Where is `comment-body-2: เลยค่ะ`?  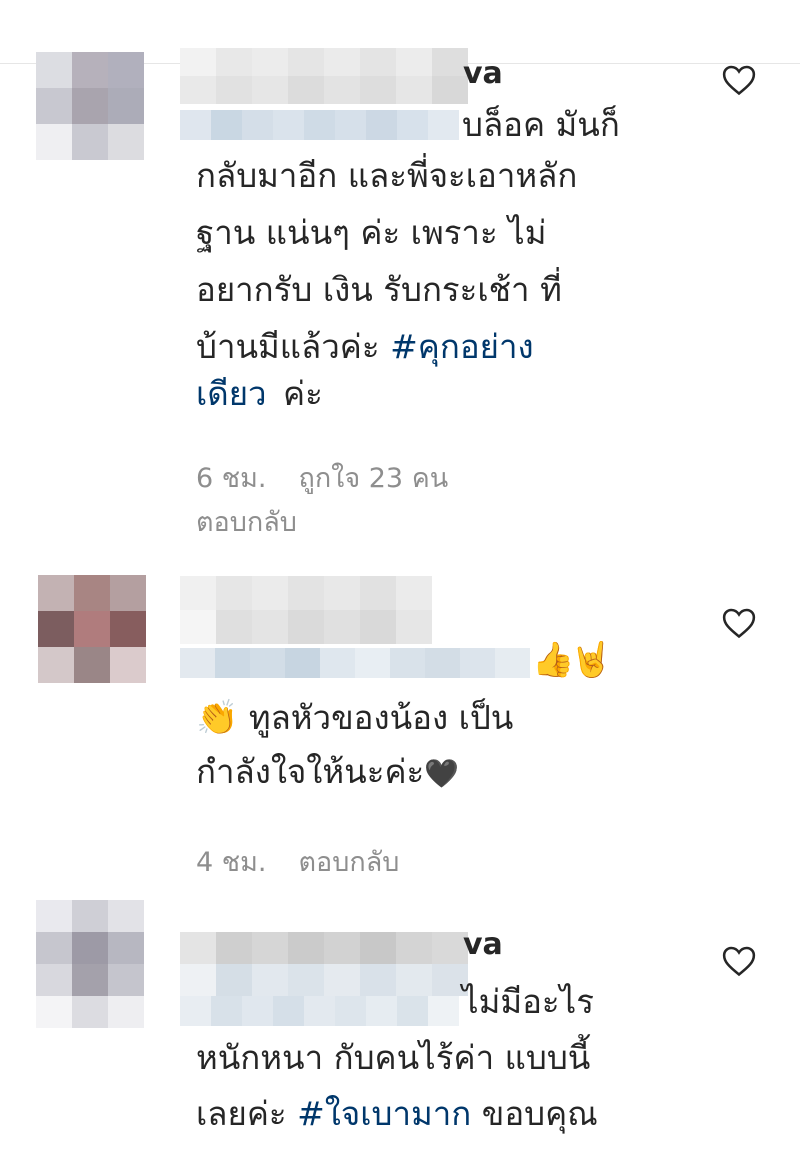
comment-body-2: เลยค่ะ is located at coordinates (247, 1113).